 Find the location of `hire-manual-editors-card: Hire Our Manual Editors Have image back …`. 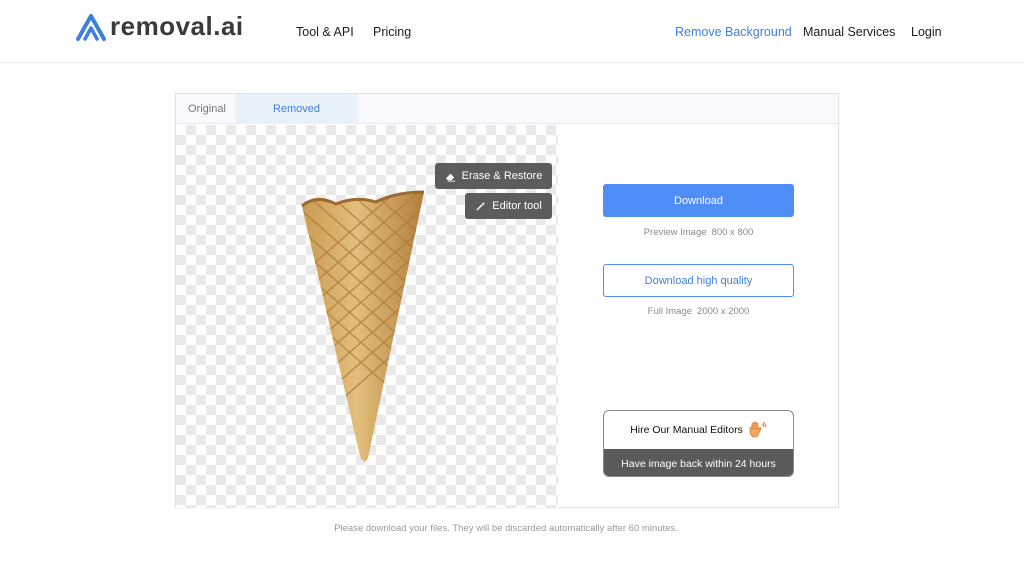

hire-manual-editors-card: Hire Our Manual Editors Have image back … is located at coordinates (698, 443).